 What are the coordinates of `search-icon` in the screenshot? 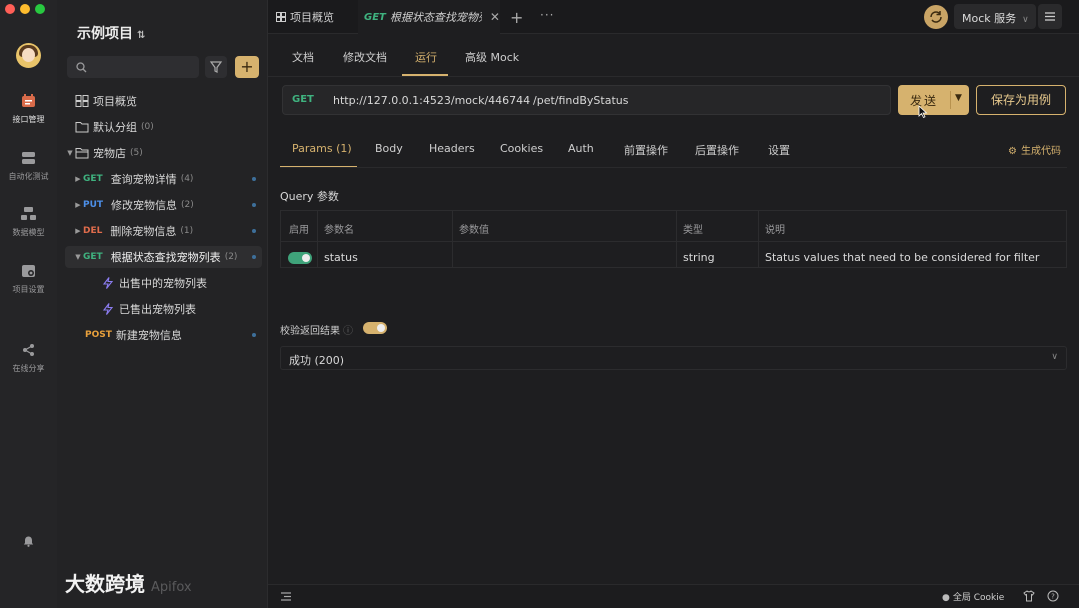 It's located at (81, 67).